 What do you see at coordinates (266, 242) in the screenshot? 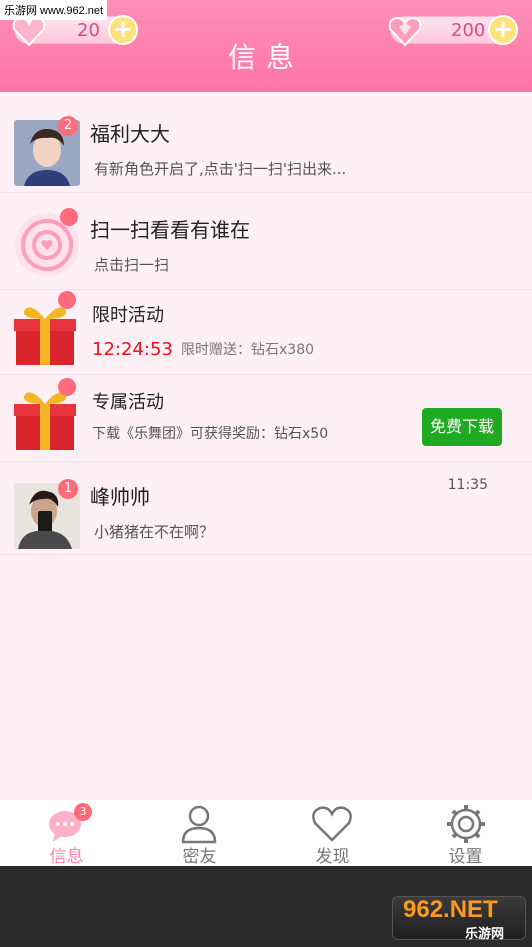
I see `list-item: 扫一扫看看有谁在 点击扫一扫` at bounding box center [266, 242].